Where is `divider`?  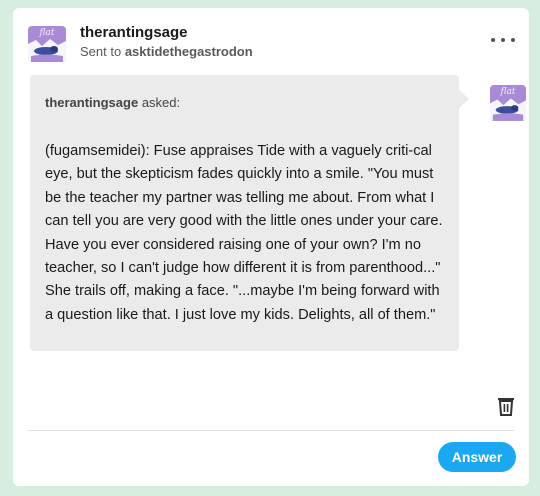
divider is located at coordinates (271, 430).